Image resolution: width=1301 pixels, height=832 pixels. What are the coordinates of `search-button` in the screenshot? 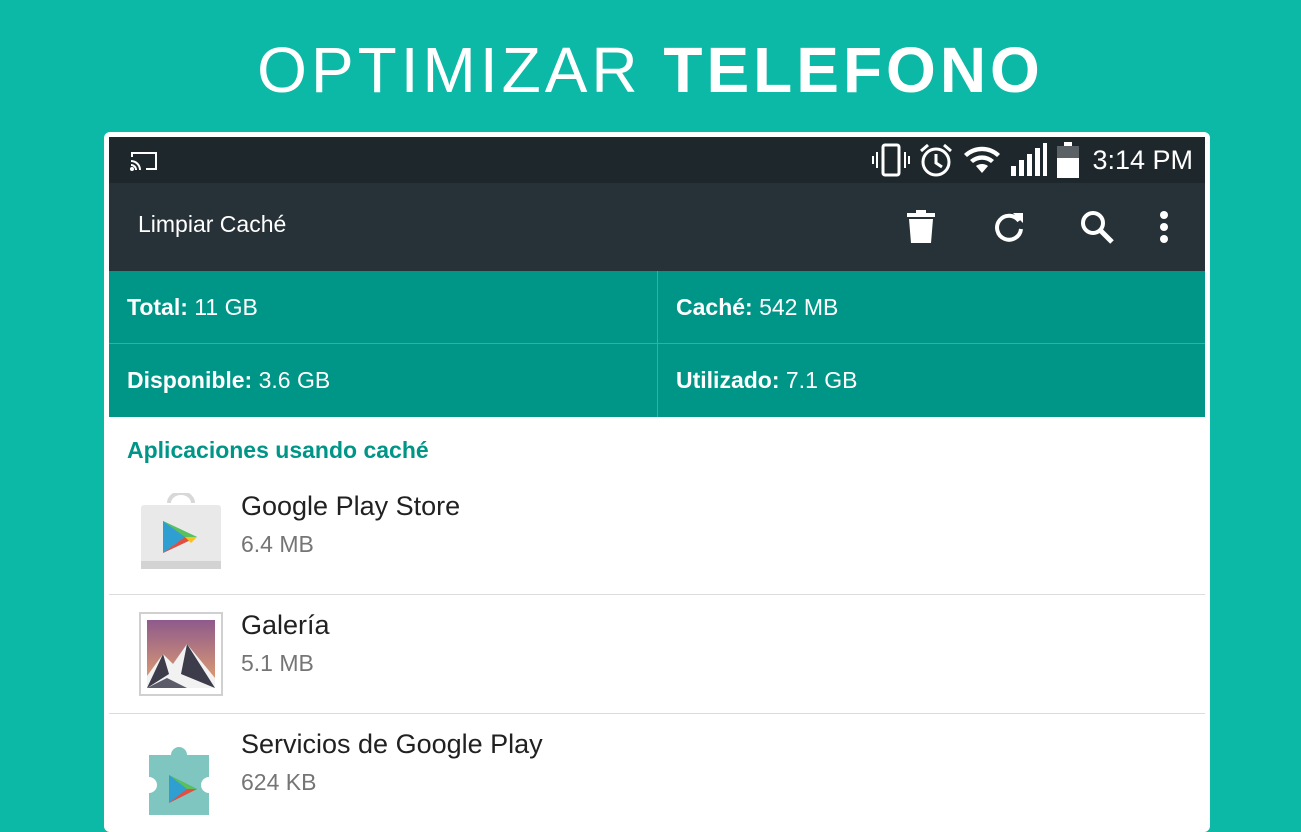 It's located at (1097, 227).